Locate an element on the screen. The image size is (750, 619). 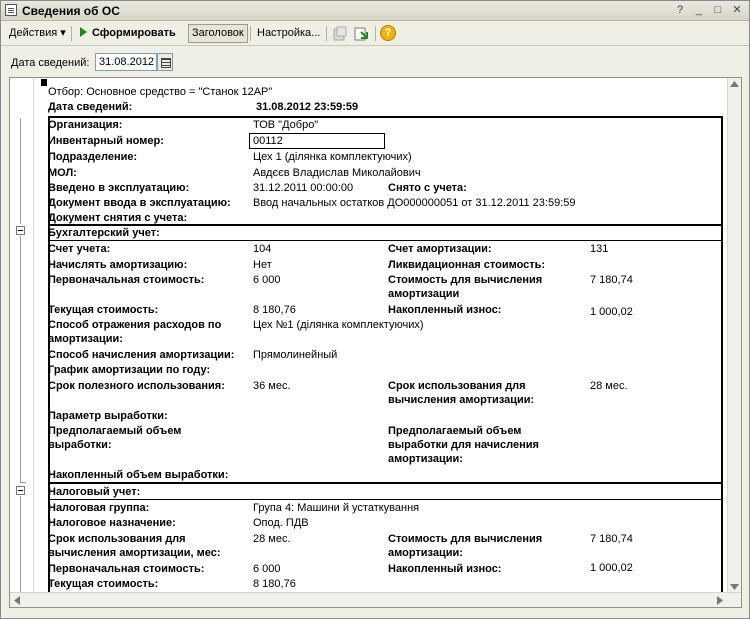
inv-label: Инвентарный номер: is located at coordinates (106, 141).